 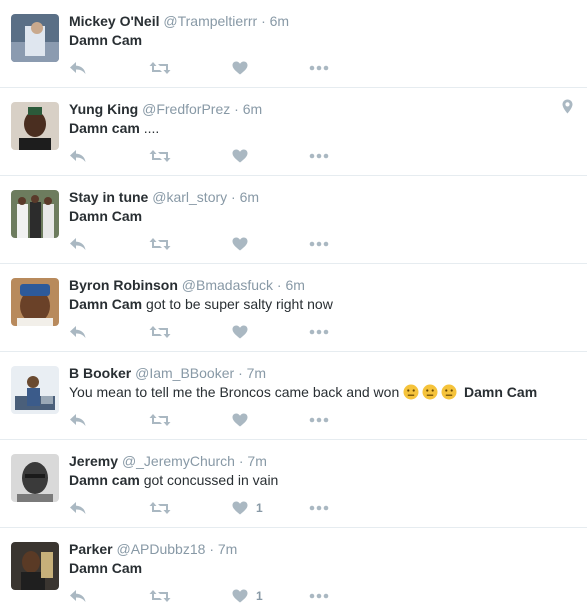 I want to click on username: @FredforPrez, so click(x=186, y=109).